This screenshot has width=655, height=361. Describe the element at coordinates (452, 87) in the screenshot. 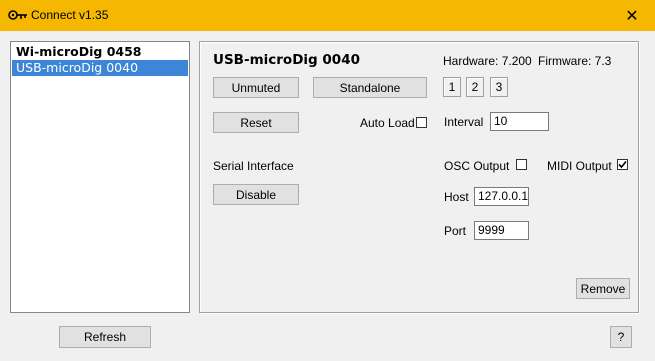

I see `preset-1-box: 1` at that location.